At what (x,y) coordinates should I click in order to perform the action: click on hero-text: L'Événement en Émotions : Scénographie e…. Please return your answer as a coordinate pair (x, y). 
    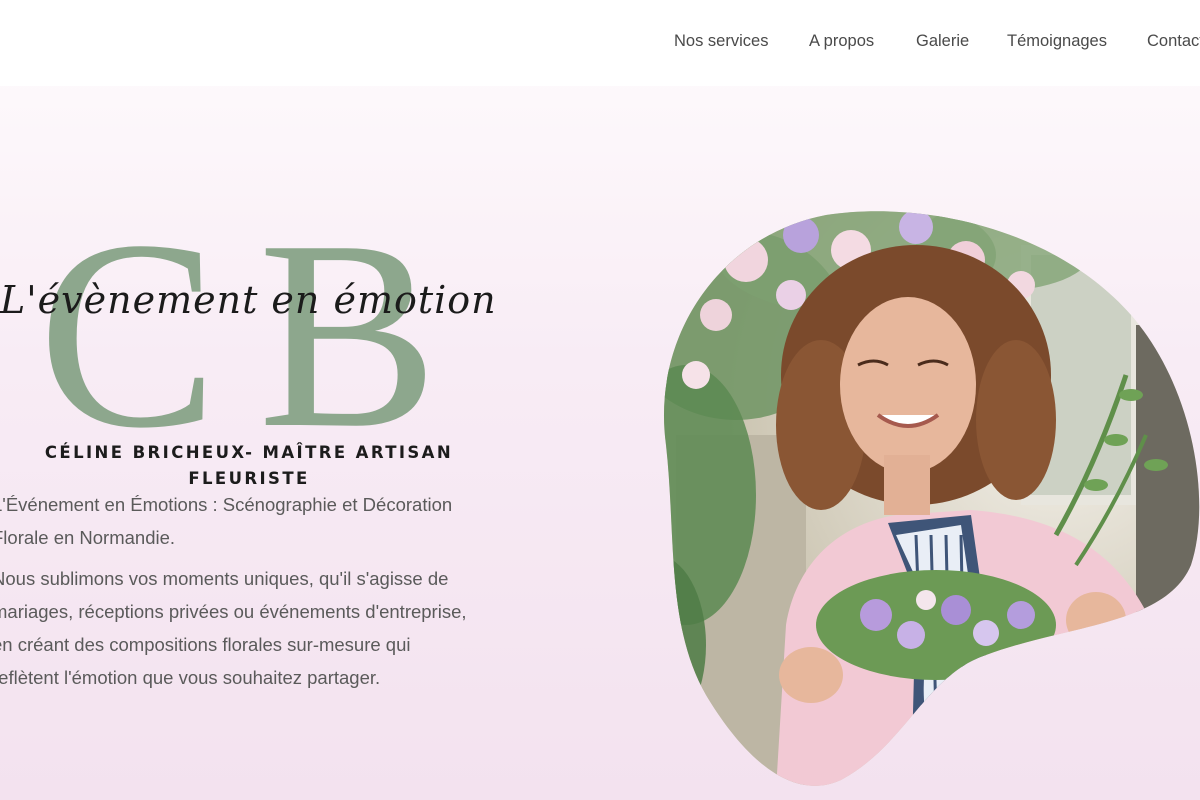
    Looking at the image, I should click on (241, 595).